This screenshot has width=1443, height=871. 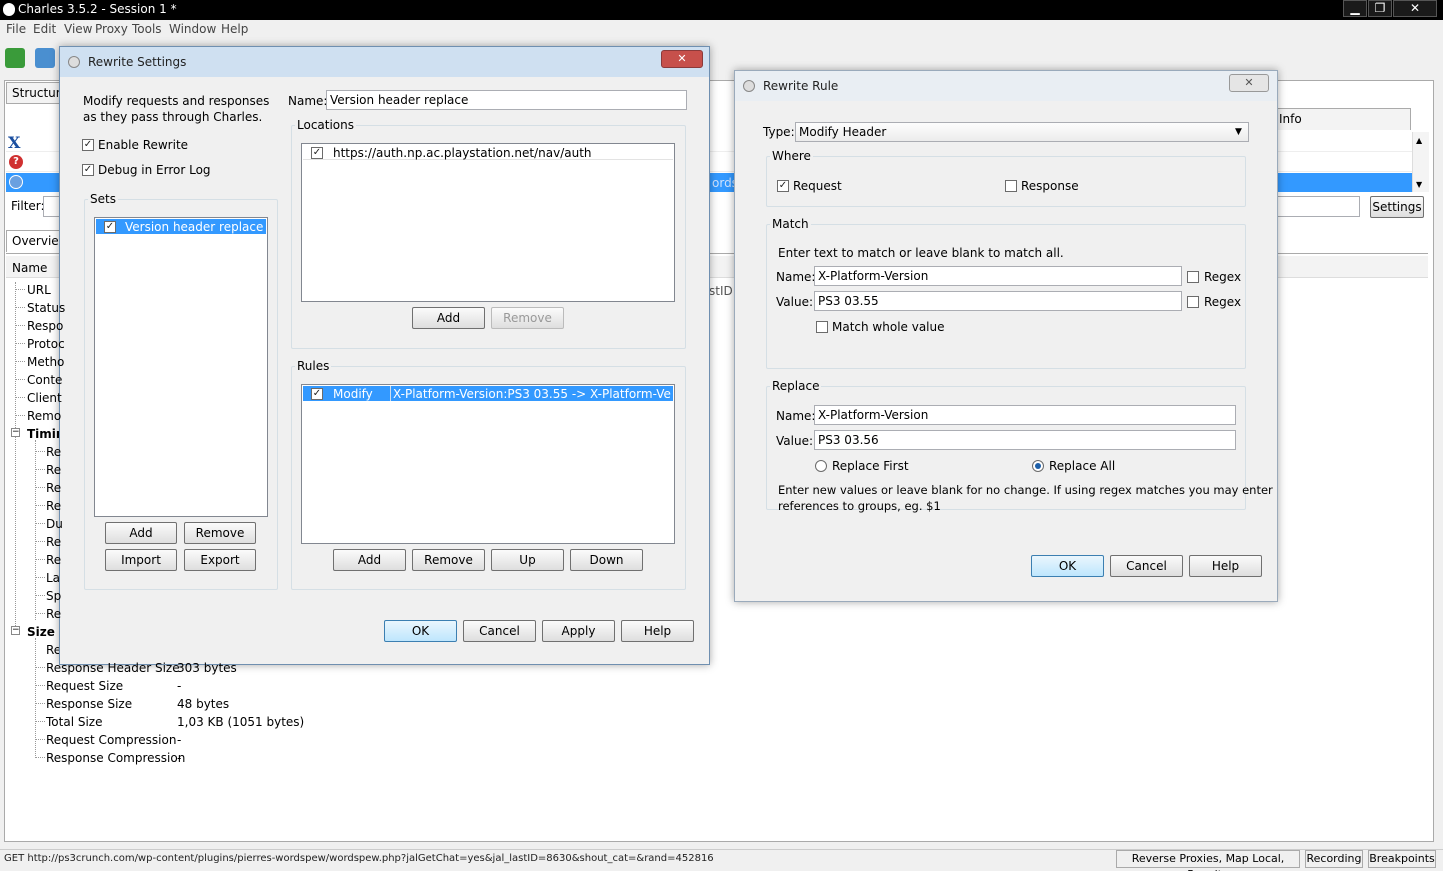 I want to click on value-regex-checkbox, so click(x=1193, y=302).